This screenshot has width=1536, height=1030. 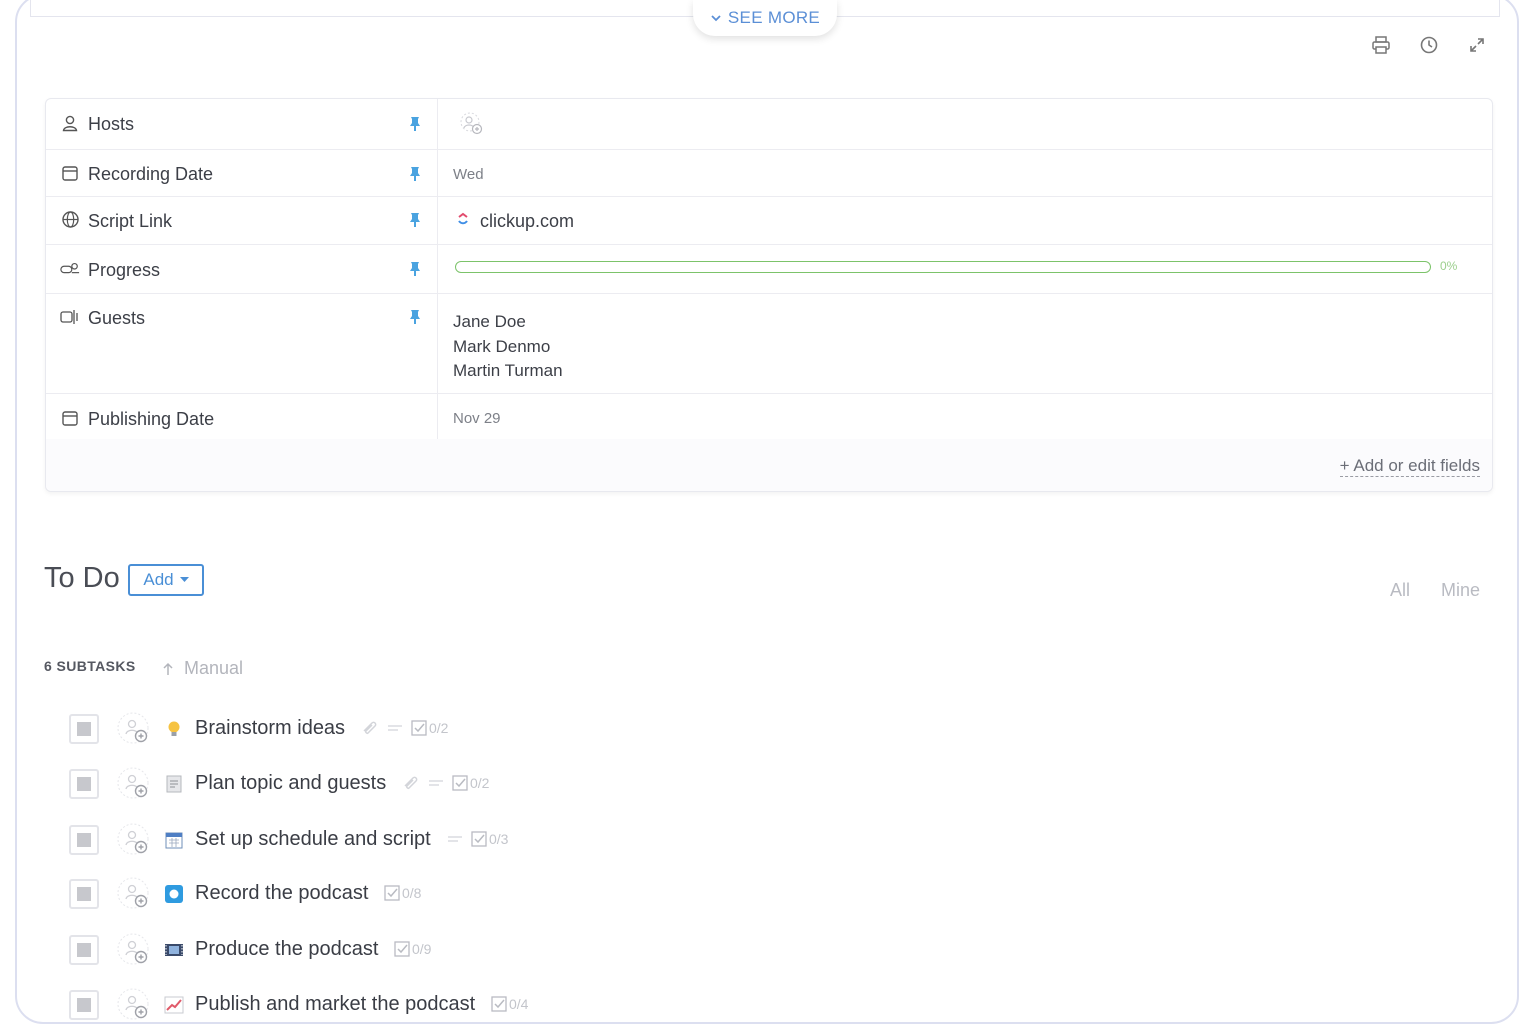 What do you see at coordinates (70, 317) in the screenshot?
I see `people-icon` at bounding box center [70, 317].